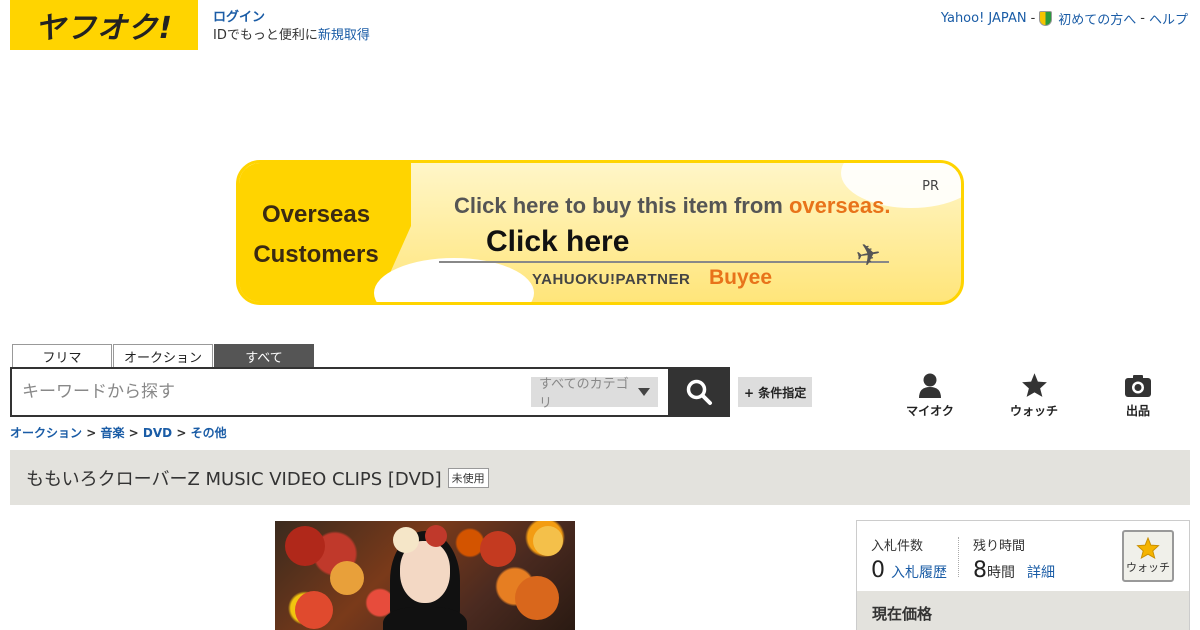  I want to click on tab-furima: フリマ, so click(62, 356).